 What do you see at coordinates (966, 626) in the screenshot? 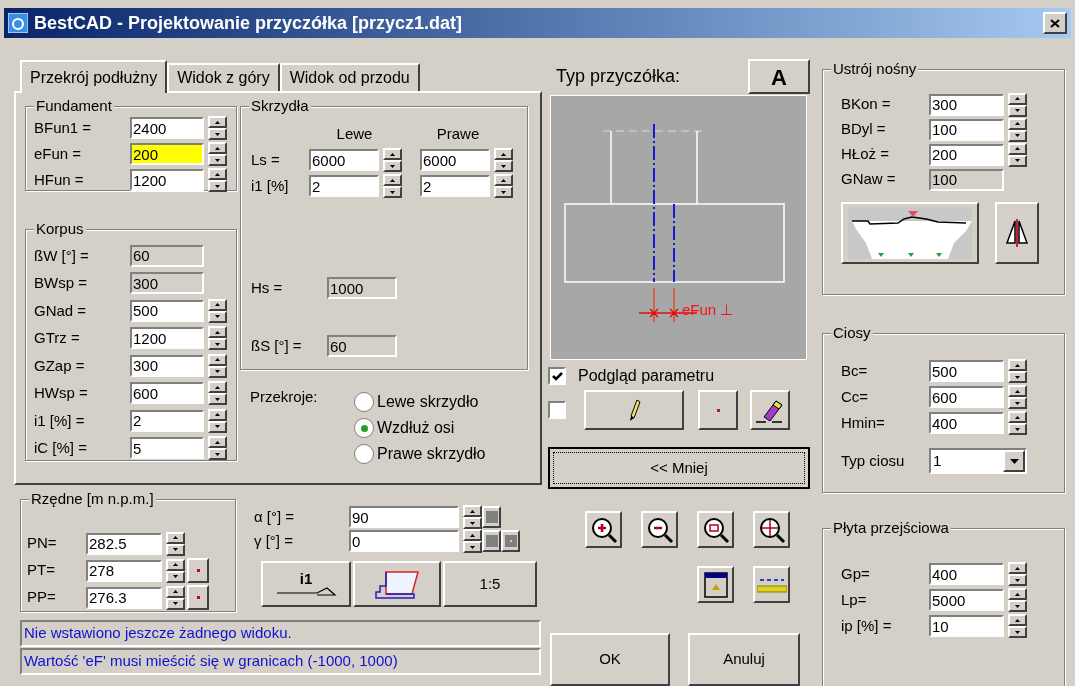
I see `input-field: 10` at bounding box center [966, 626].